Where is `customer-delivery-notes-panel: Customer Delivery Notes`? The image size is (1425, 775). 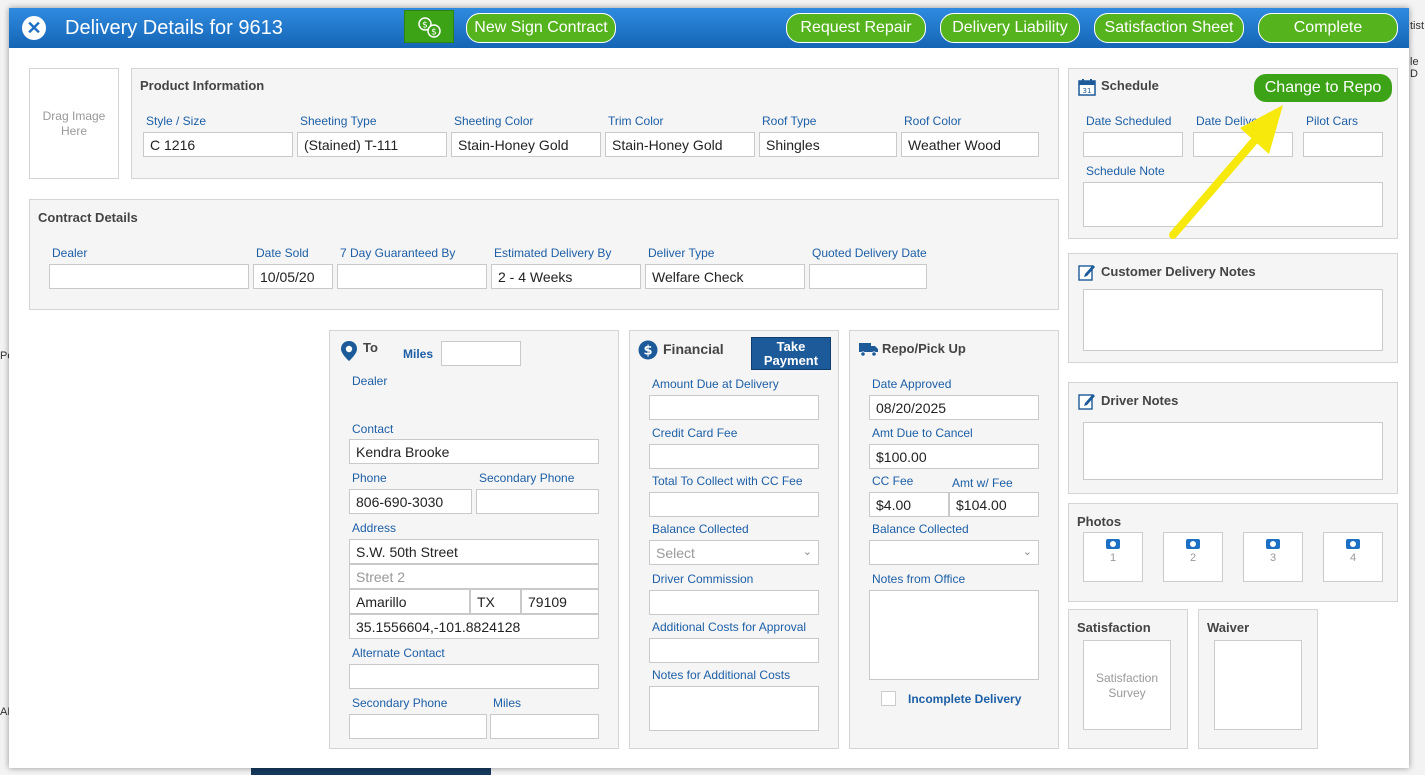 customer-delivery-notes-panel: Customer Delivery Notes is located at coordinates (1233, 308).